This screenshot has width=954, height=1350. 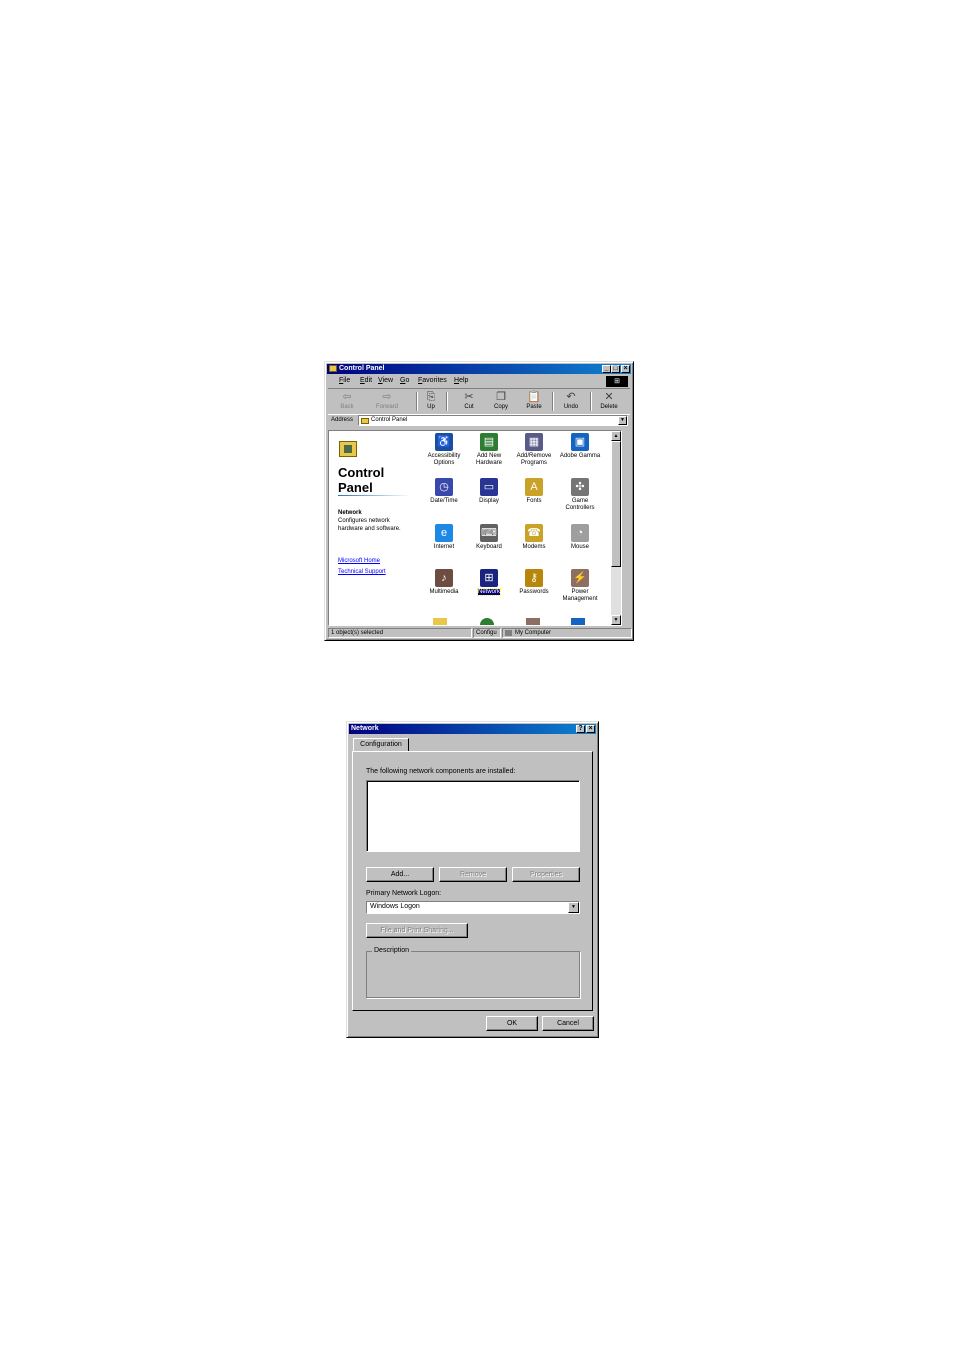 What do you see at coordinates (580, 537) in the screenshot?
I see `icon-mouse: ◔ Mouse` at bounding box center [580, 537].